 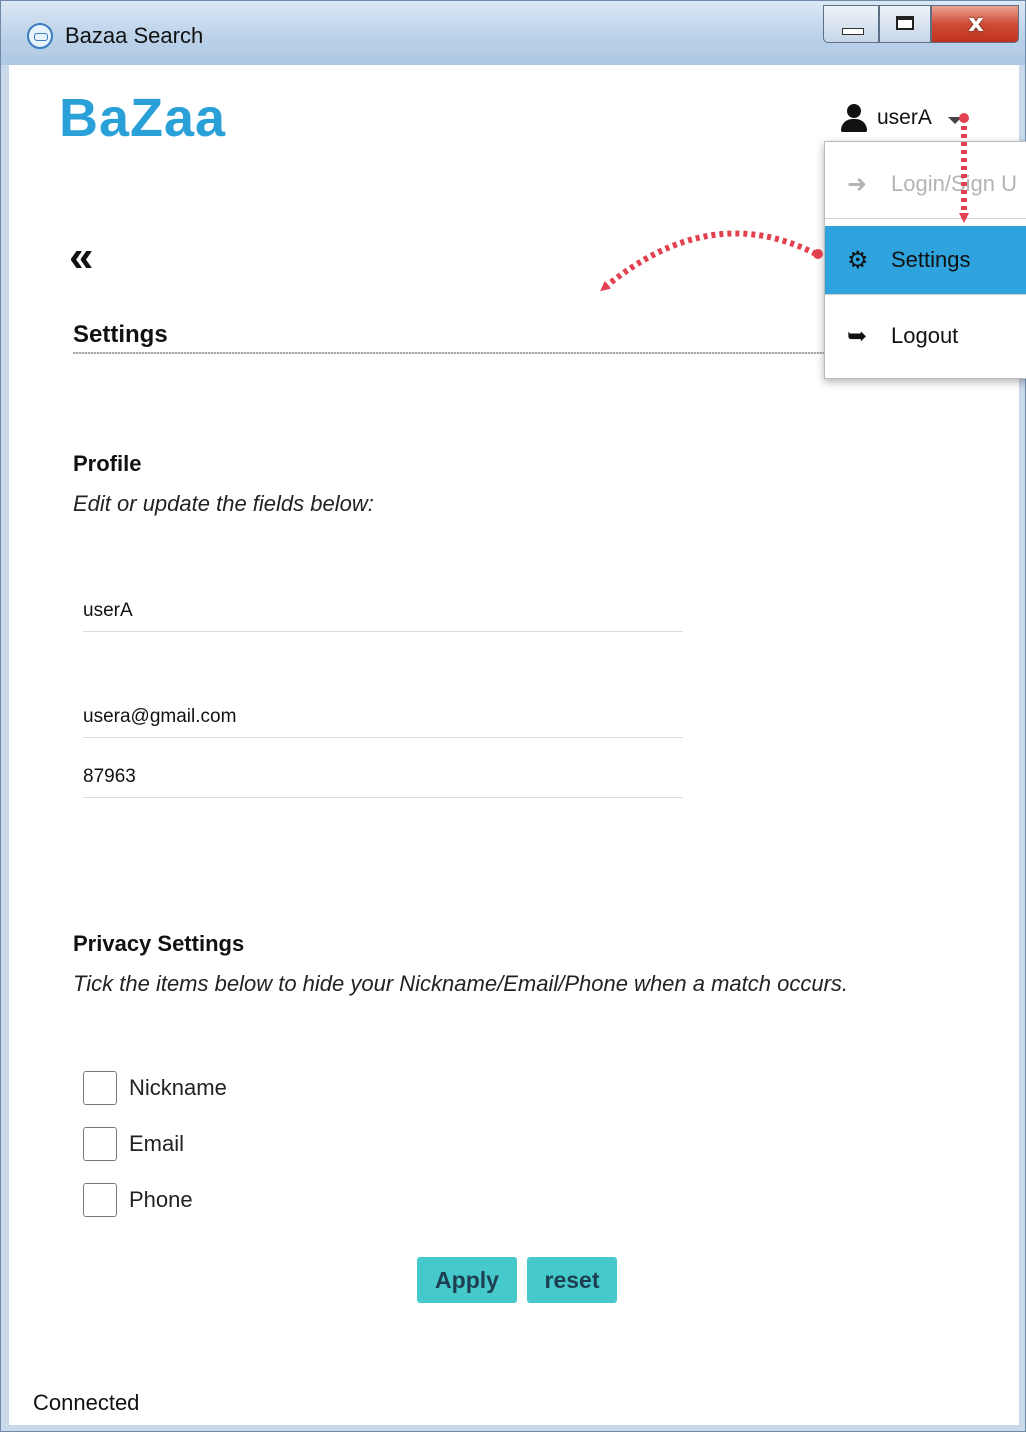 I want to click on close-button: x, so click(x=975, y=24).